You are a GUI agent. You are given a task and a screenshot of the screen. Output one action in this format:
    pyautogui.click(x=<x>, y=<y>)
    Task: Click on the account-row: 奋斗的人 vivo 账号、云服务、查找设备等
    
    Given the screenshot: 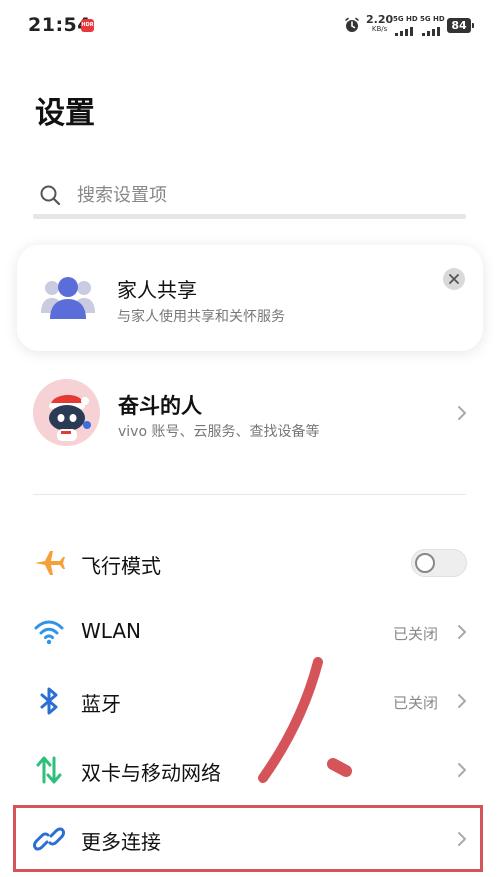 What is the action you would take?
    pyautogui.click(x=250, y=415)
    